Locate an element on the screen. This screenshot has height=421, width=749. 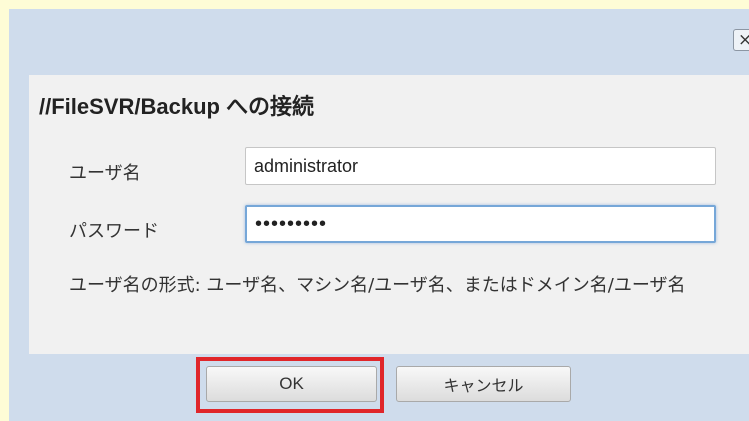
close-button: × is located at coordinates (741, 40).